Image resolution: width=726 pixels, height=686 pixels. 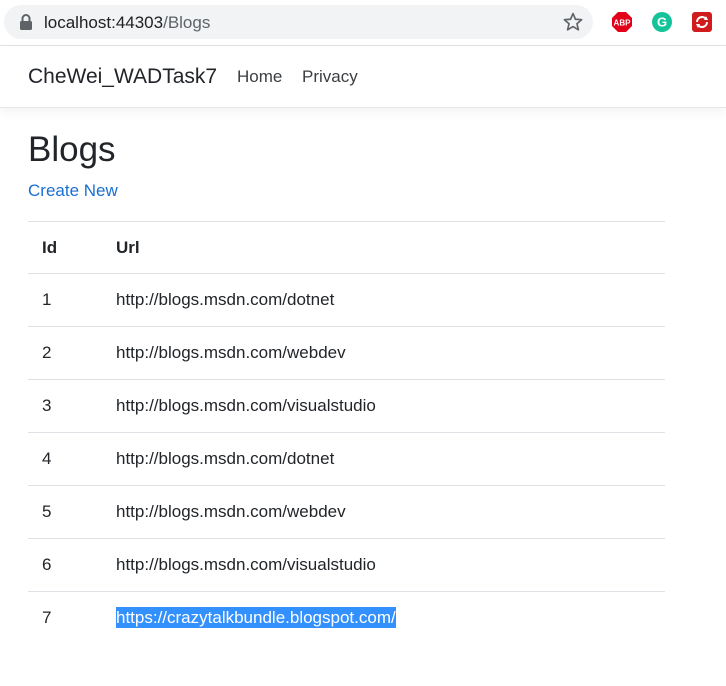 What do you see at coordinates (363, 77) in the screenshot?
I see `app-navbar: CheWei_WADTask7 Home Privacy` at bounding box center [363, 77].